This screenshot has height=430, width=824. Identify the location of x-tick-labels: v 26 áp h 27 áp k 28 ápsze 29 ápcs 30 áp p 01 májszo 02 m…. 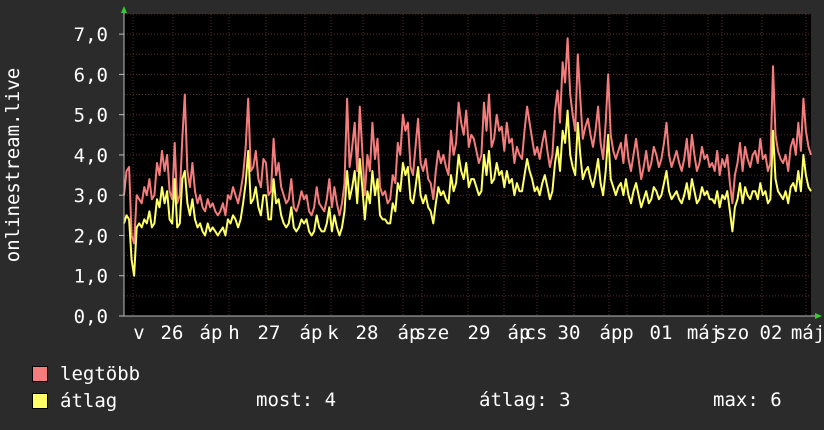
(478, 333).